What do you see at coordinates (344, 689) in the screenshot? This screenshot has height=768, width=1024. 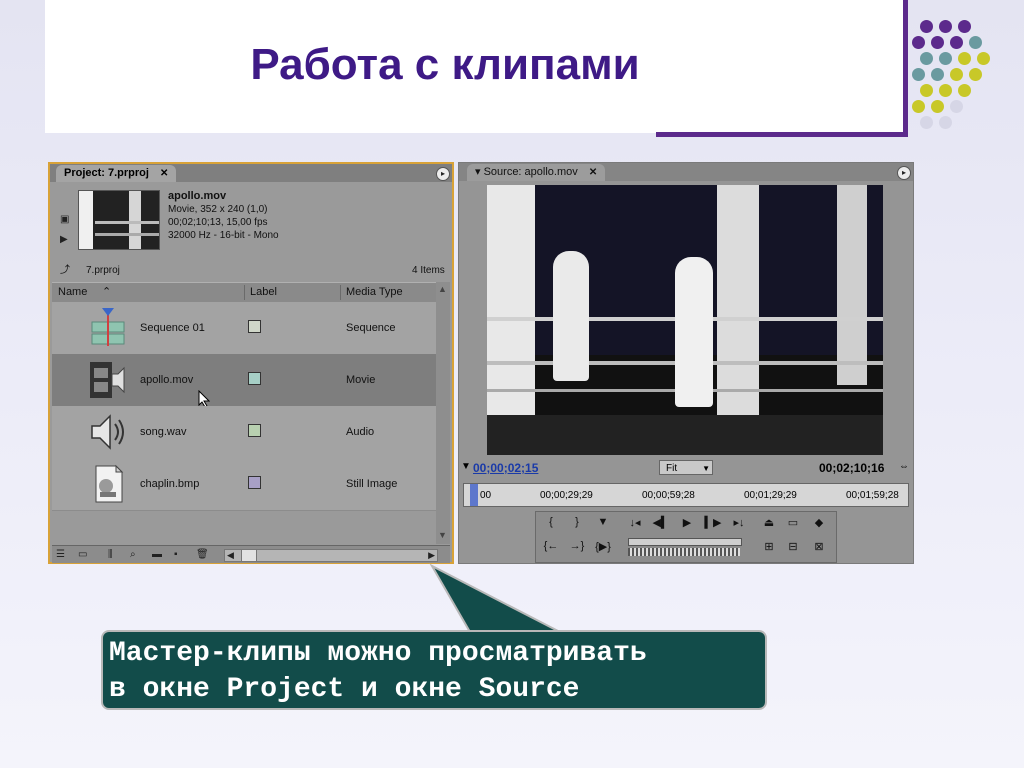 I see `callout-line-2: в окне Project и окне Source` at bounding box center [344, 689].